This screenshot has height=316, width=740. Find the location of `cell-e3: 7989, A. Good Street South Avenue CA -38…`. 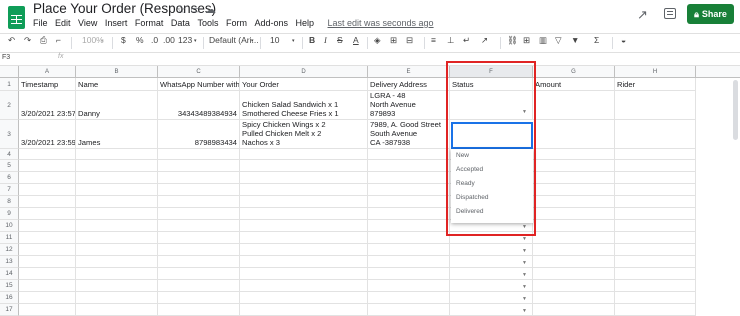

cell-e3: 7989, A. Good Street South Avenue CA -38… is located at coordinates (409, 134).